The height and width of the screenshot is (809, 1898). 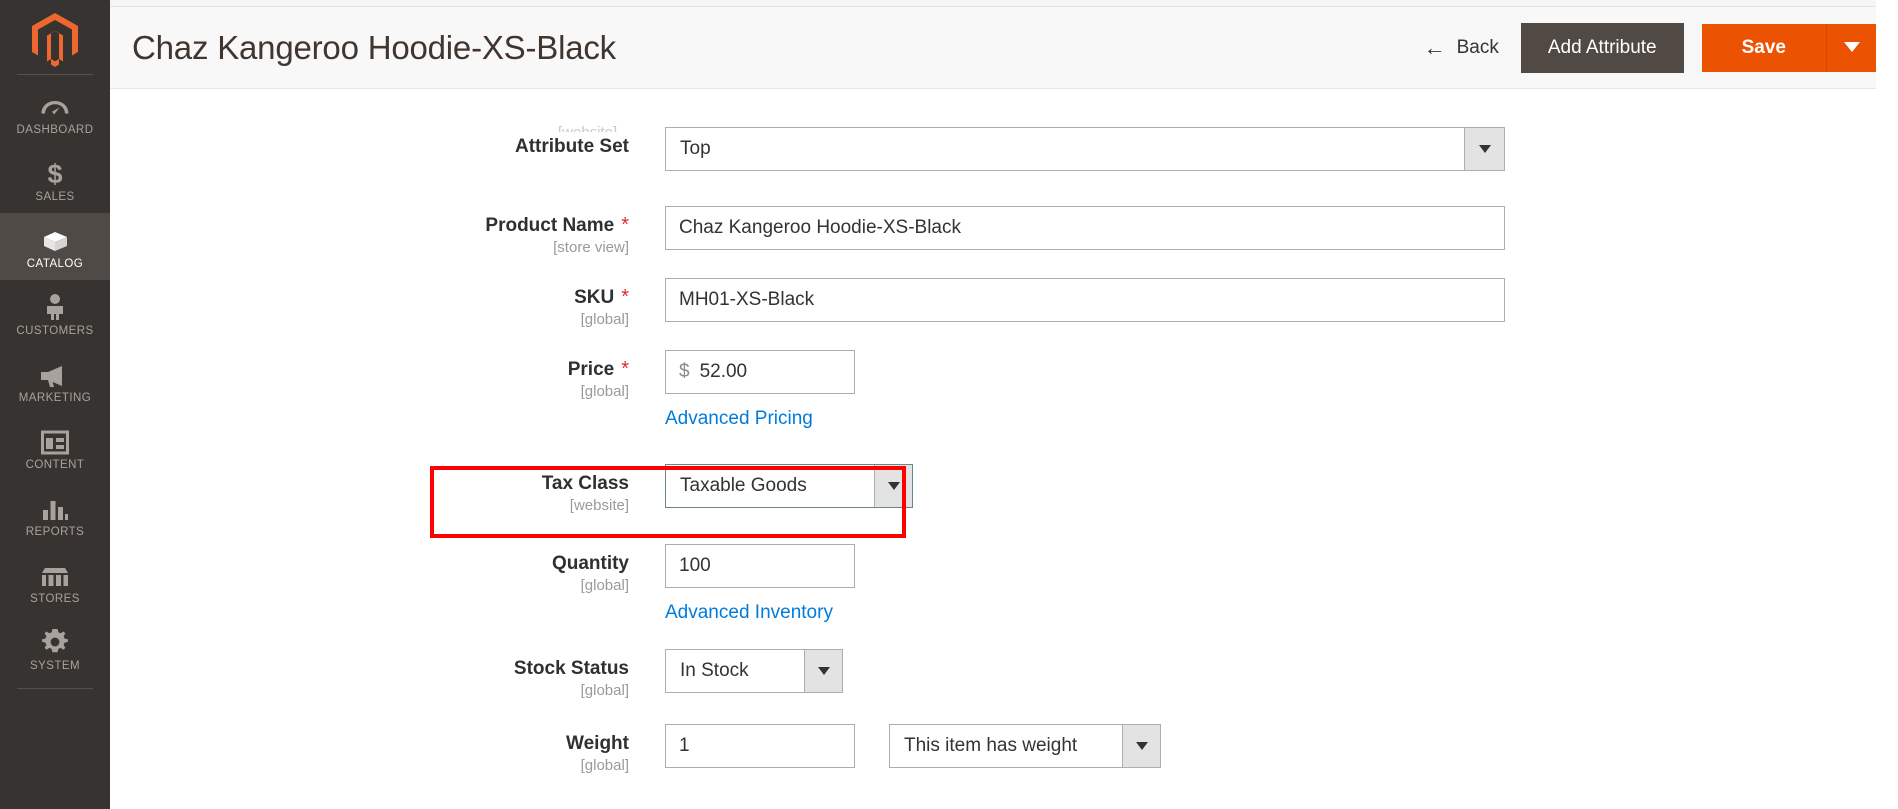 What do you see at coordinates (55, 599) in the screenshot?
I see `sidebar-item-label: STORES` at bounding box center [55, 599].